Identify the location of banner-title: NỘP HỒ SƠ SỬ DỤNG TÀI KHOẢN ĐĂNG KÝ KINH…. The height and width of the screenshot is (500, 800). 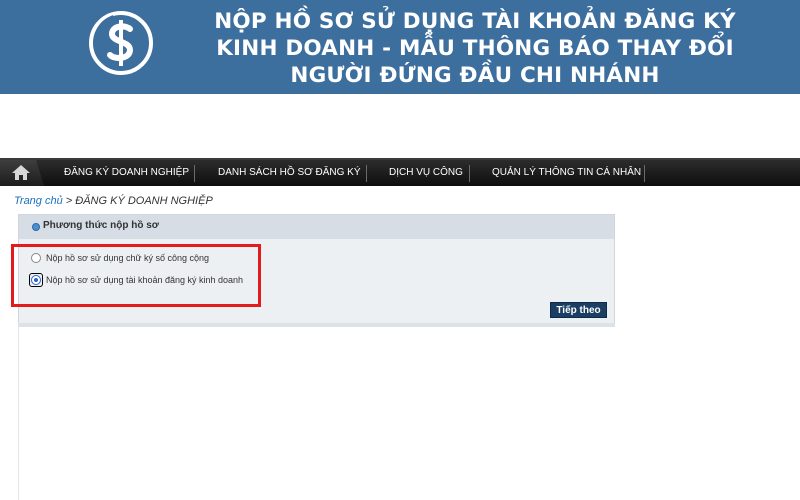
(475, 48).